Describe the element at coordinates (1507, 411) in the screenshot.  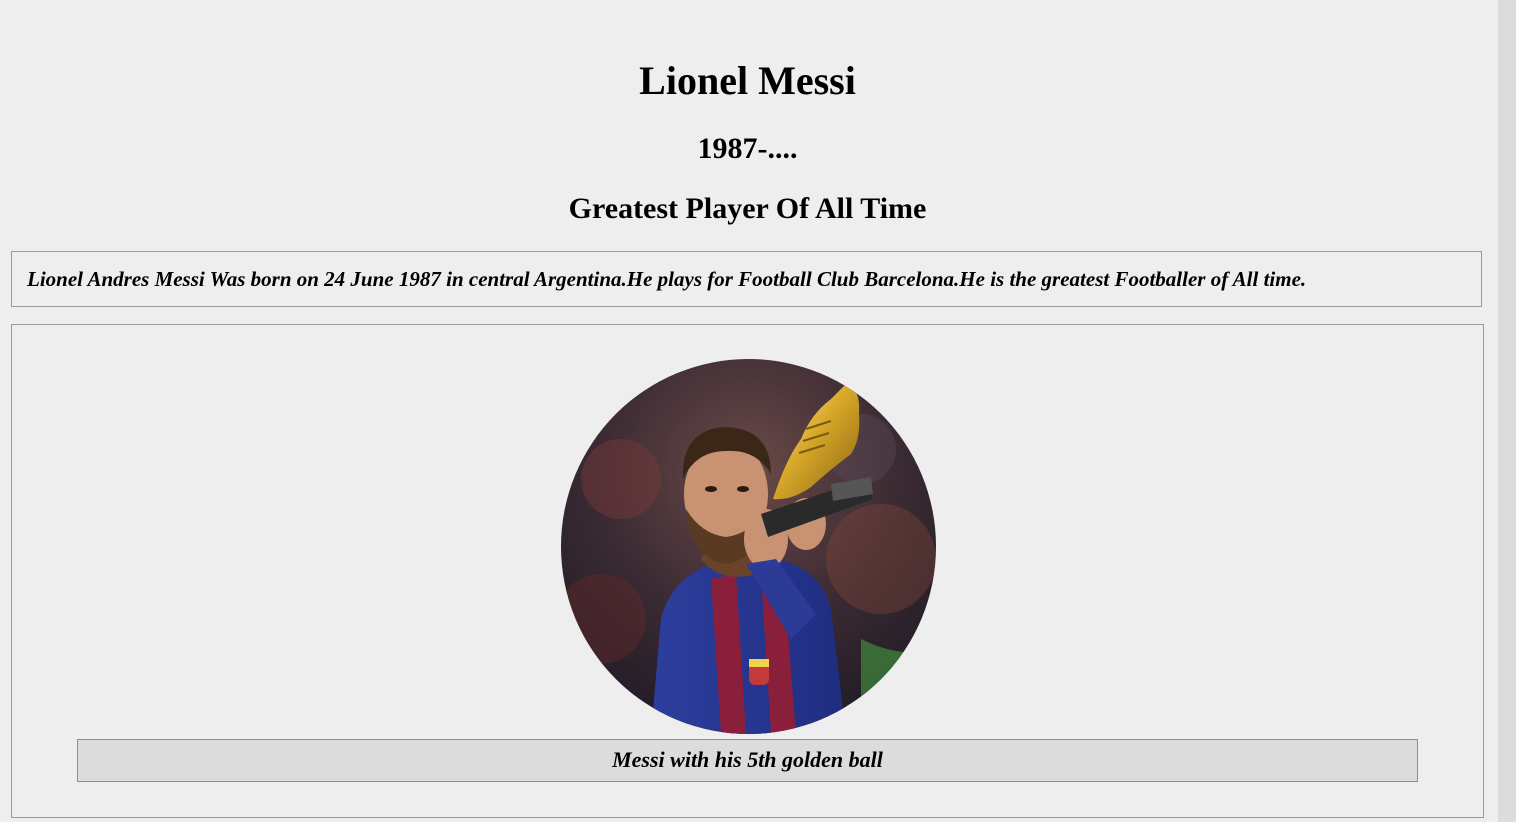
I see `vertical-scrollbar` at that location.